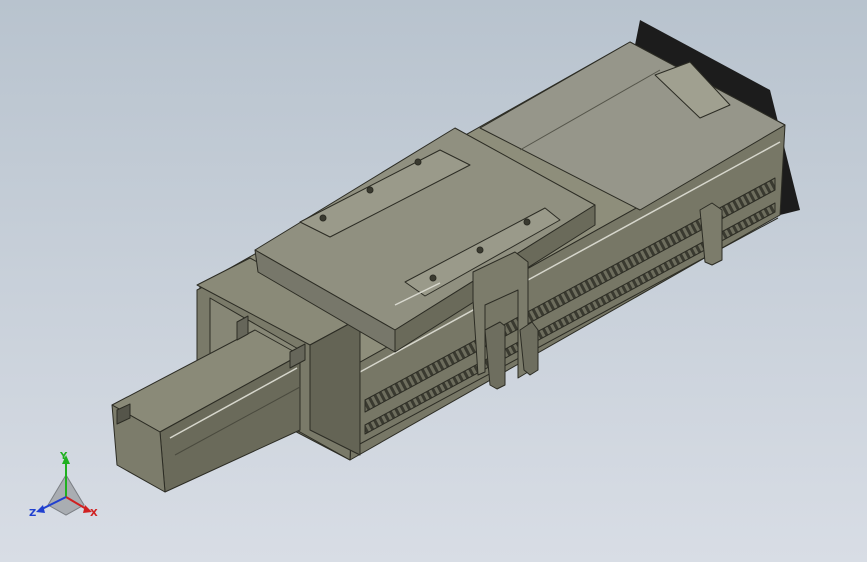 The image size is (867, 562). I want to click on triad-x-label: X, so click(94, 513).